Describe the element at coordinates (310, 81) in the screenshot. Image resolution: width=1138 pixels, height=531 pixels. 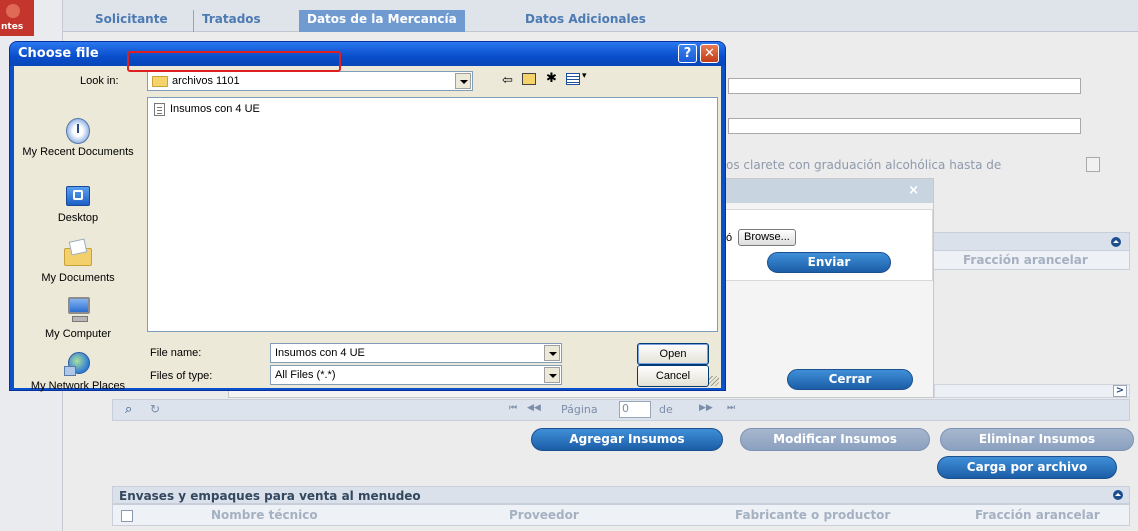
I see `look-in-combo: archivos 1101` at that location.